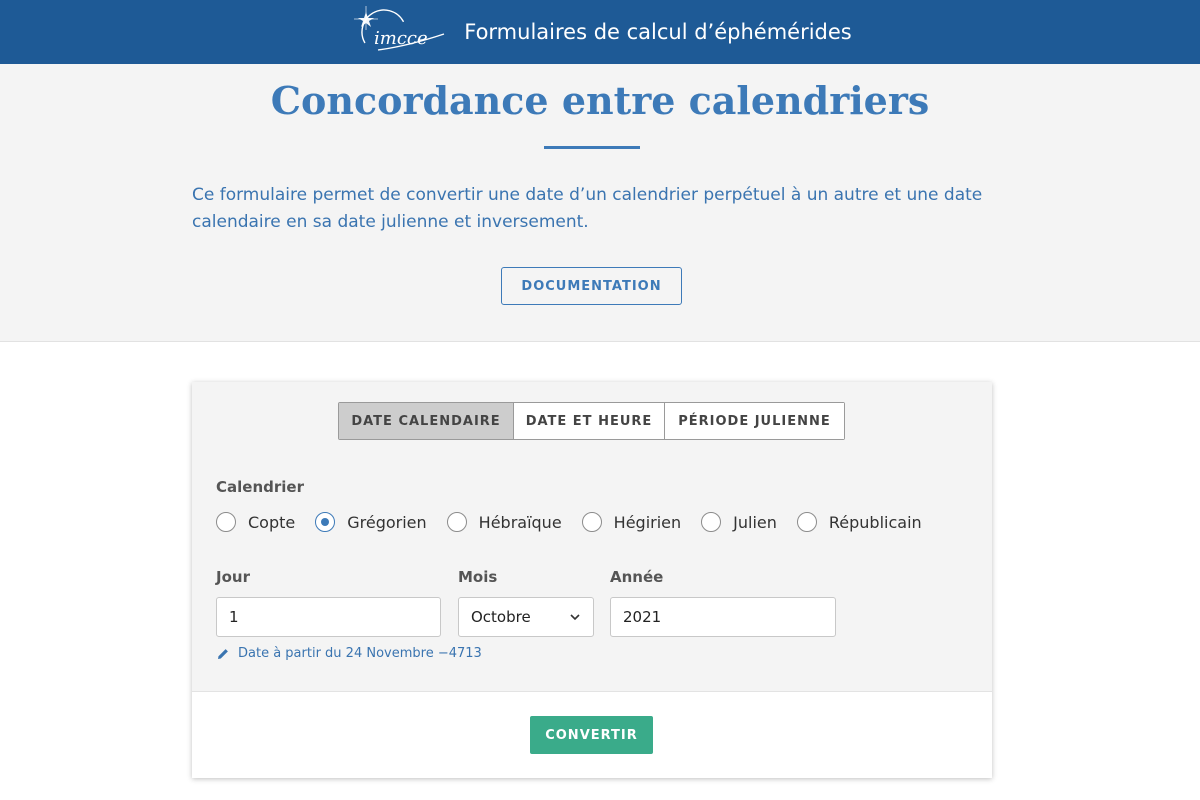  Describe the element at coordinates (426, 421) in the screenshot. I see `tab-date-calendaire: DATE CALENDAIRE` at that location.